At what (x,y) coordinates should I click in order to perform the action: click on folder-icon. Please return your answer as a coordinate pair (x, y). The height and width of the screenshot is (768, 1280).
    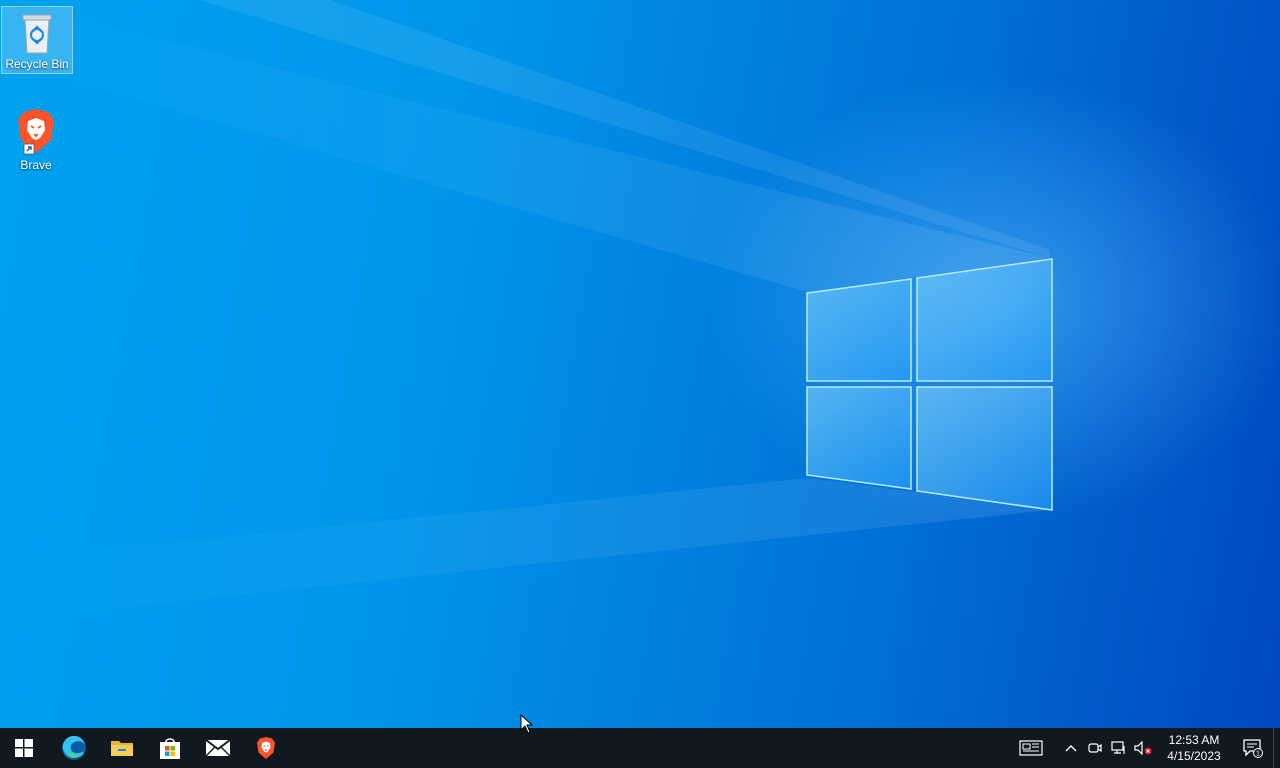
    Looking at the image, I should click on (122, 748).